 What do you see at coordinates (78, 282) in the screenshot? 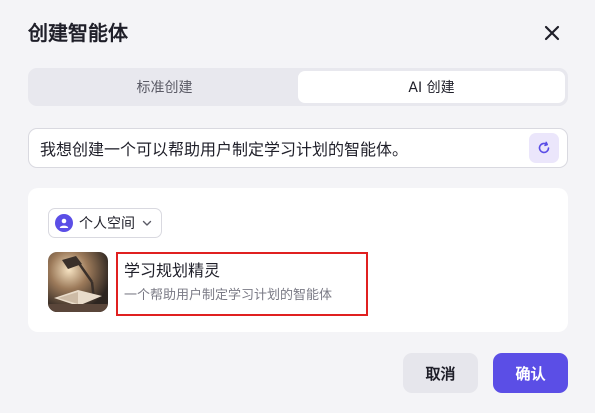
I see `agent-avatar` at bounding box center [78, 282].